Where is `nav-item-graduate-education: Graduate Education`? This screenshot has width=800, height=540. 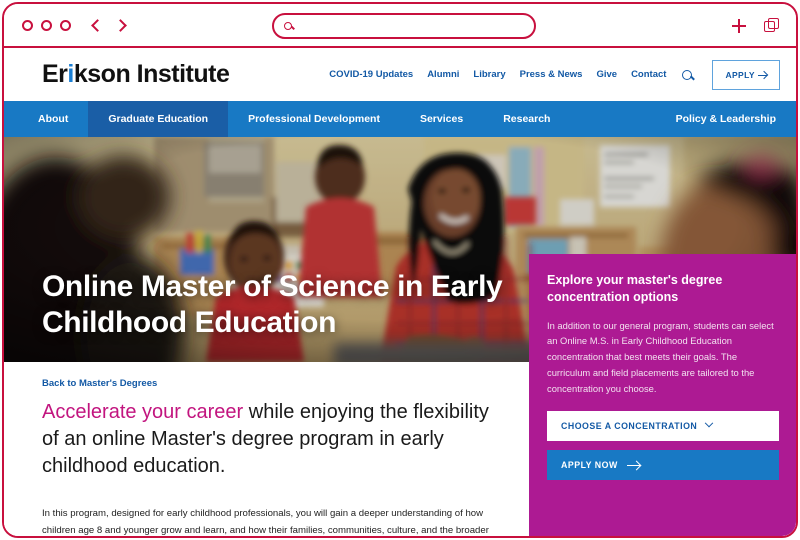 nav-item-graduate-education: Graduate Education is located at coordinates (158, 119).